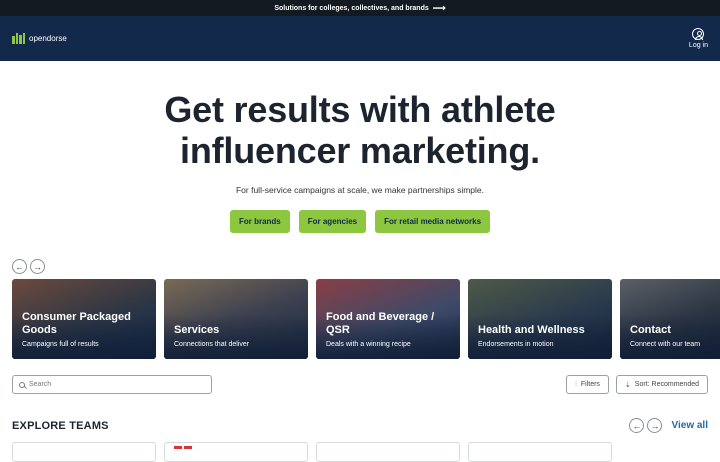 This screenshot has width=720, height=462. What do you see at coordinates (360, 384) in the screenshot?
I see `search-toolbar: Search ⫶ Filters ⇣ Sort: Recommended` at bounding box center [360, 384].